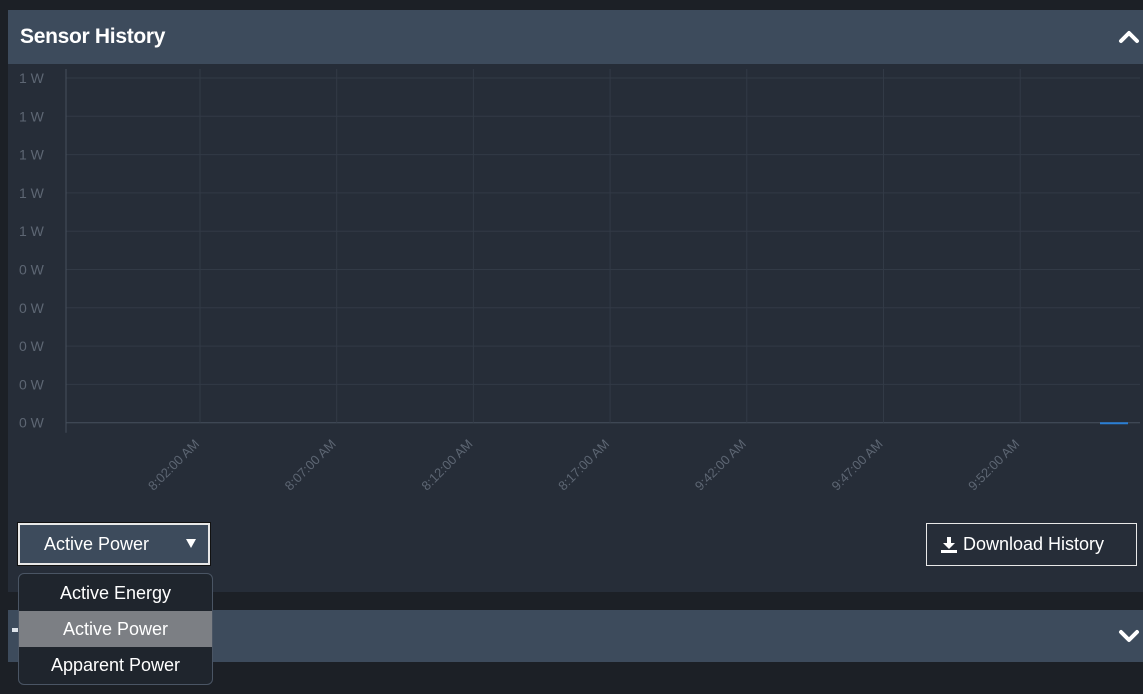  What do you see at coordinates (115, 665) in the screenshot?
I see `dropdown-option-apparent-power: Apparent Power` at bounding box center [115, 665].